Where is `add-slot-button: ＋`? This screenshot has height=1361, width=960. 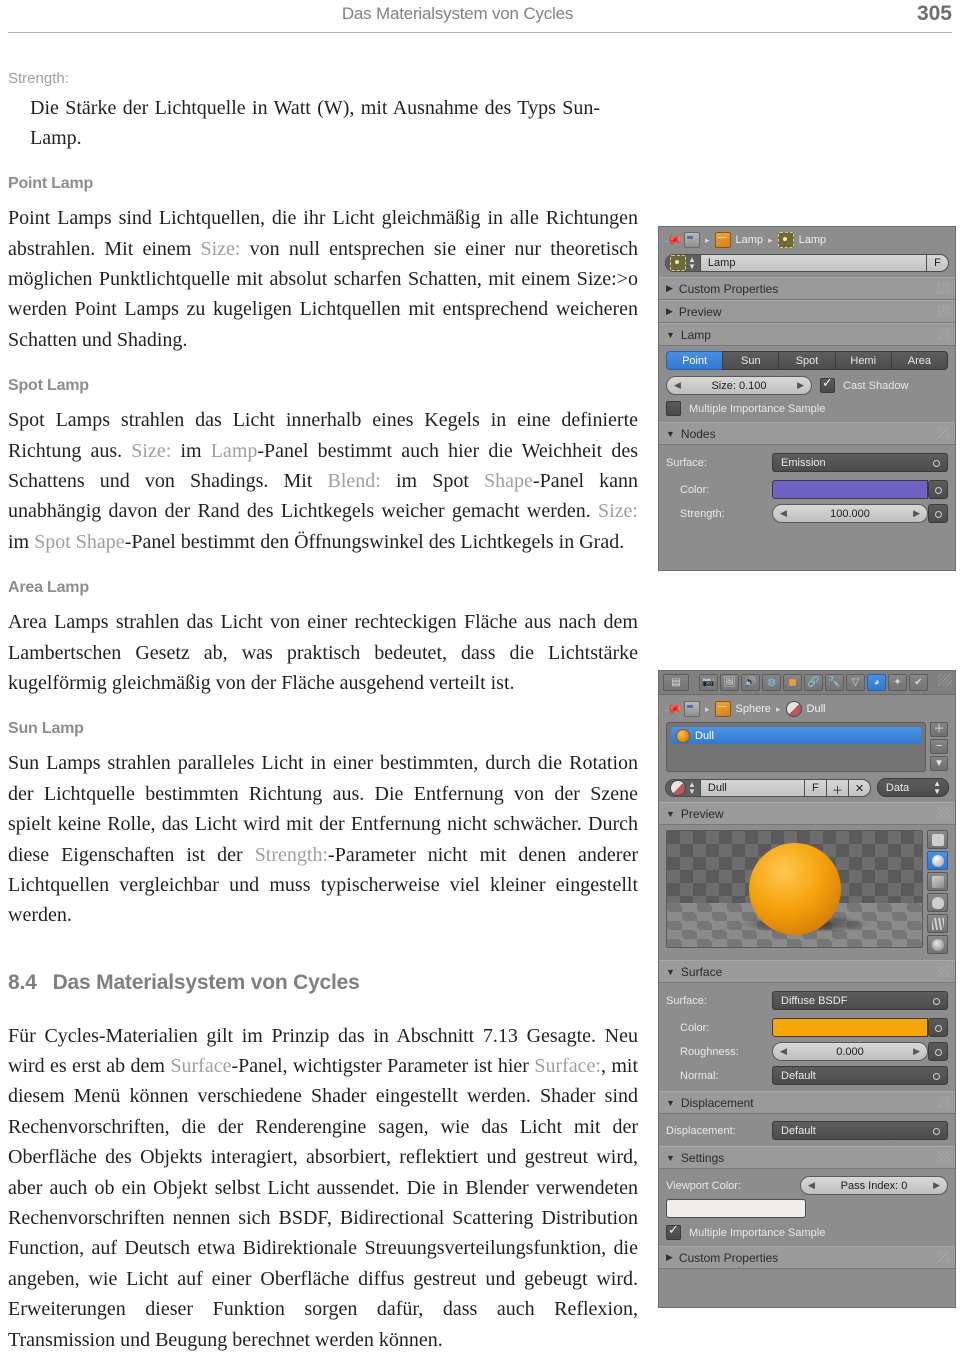 add-slot-button: ＋ is located at coordinates (939, 729).